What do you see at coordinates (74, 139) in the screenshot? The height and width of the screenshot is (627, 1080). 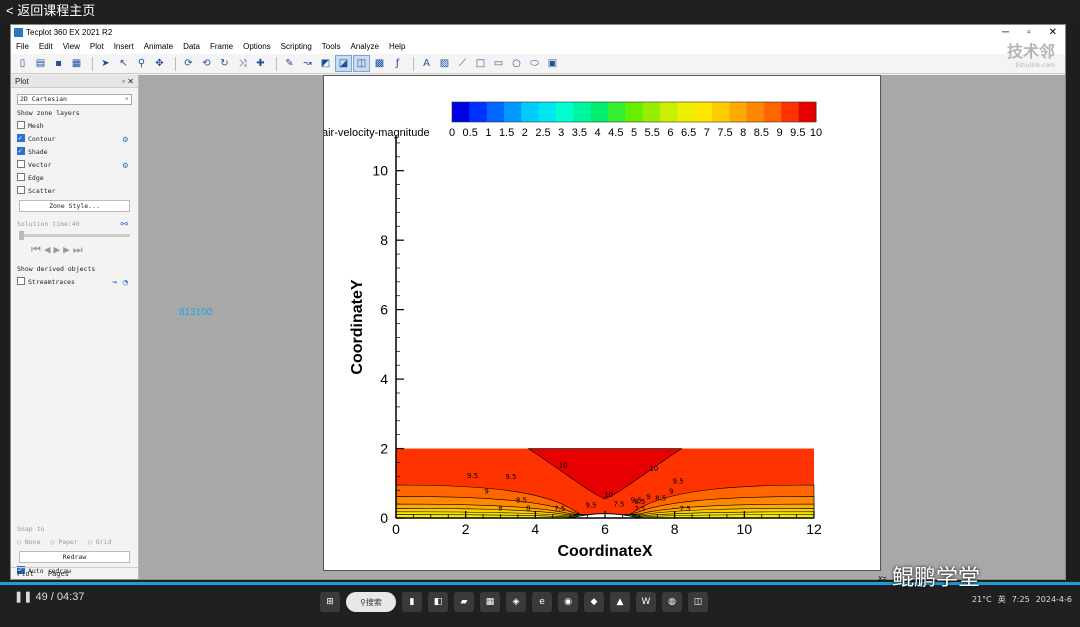 I see `layer-contour: Contour⚙` at bounding box center [74, 139].